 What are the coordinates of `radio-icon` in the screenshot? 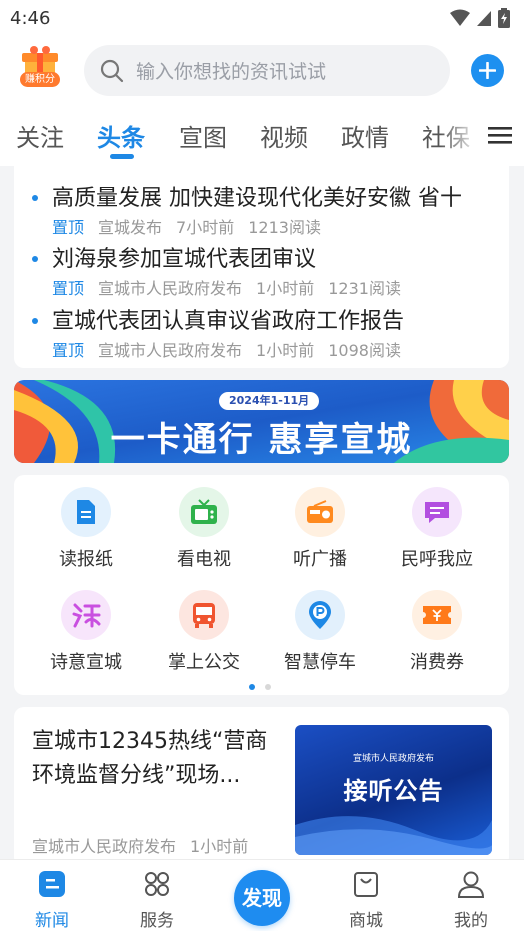 It's located at (320, 512).